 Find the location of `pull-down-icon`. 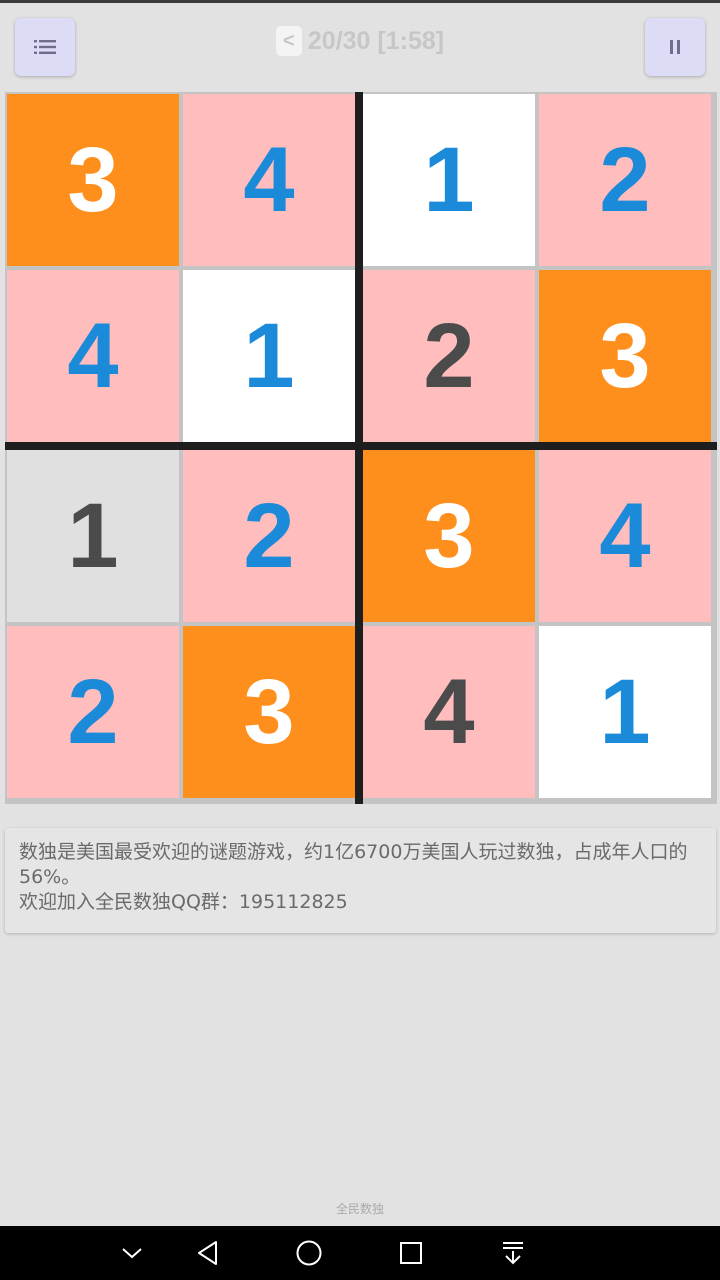

pull-down-icon is located at coordinates (513, 1253).